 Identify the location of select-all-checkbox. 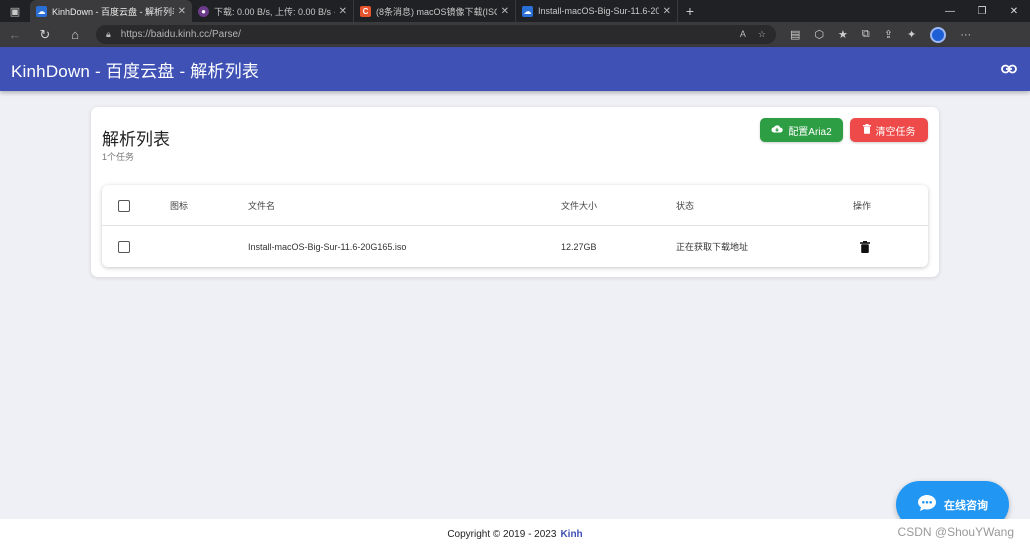
(124, 205).